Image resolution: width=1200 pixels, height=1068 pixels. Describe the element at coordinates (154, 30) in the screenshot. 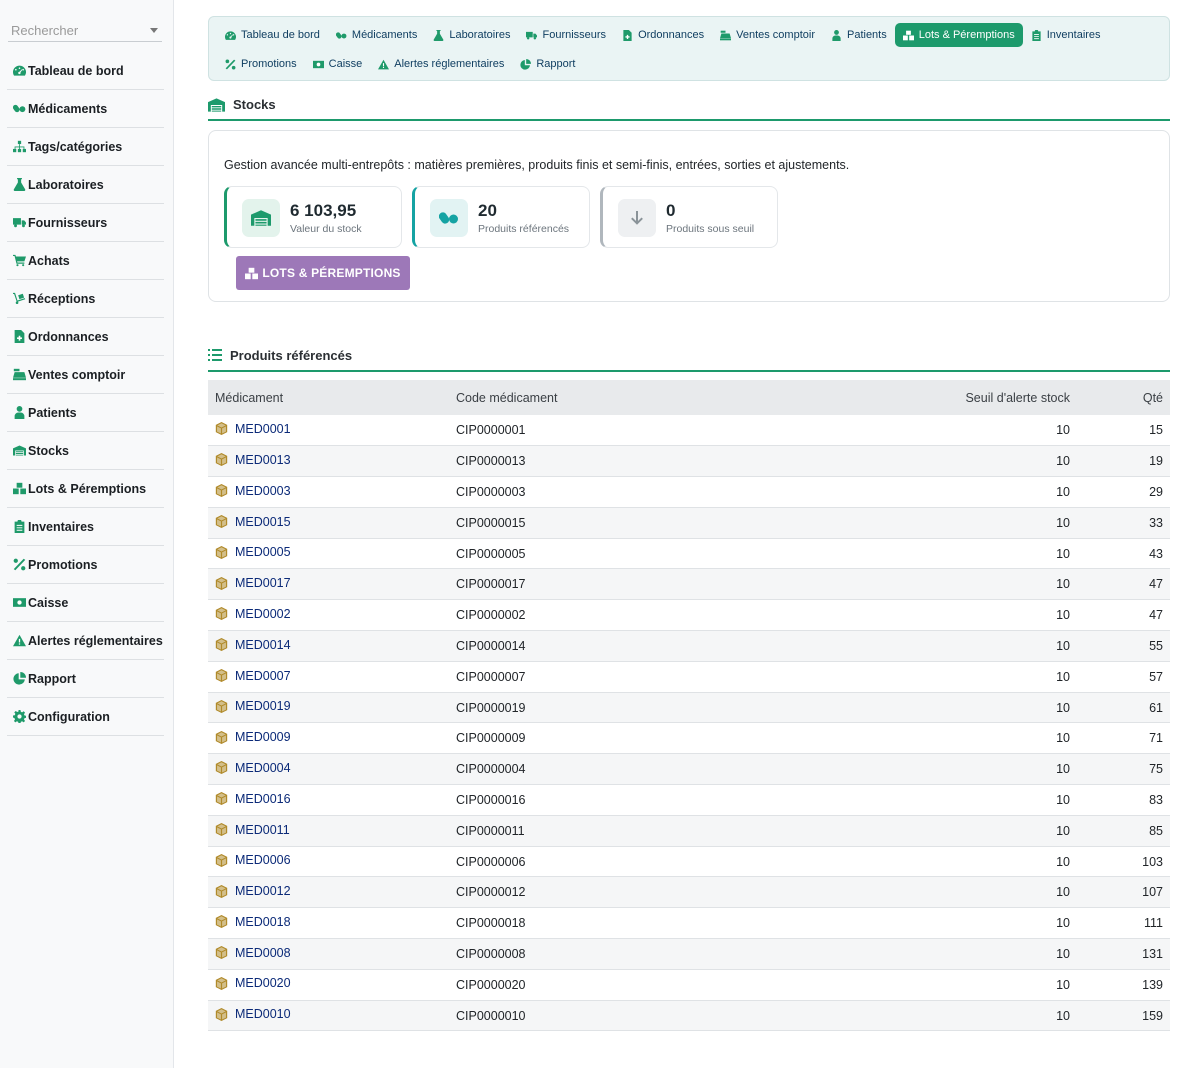

I see `chevron-down-icon` at that location.